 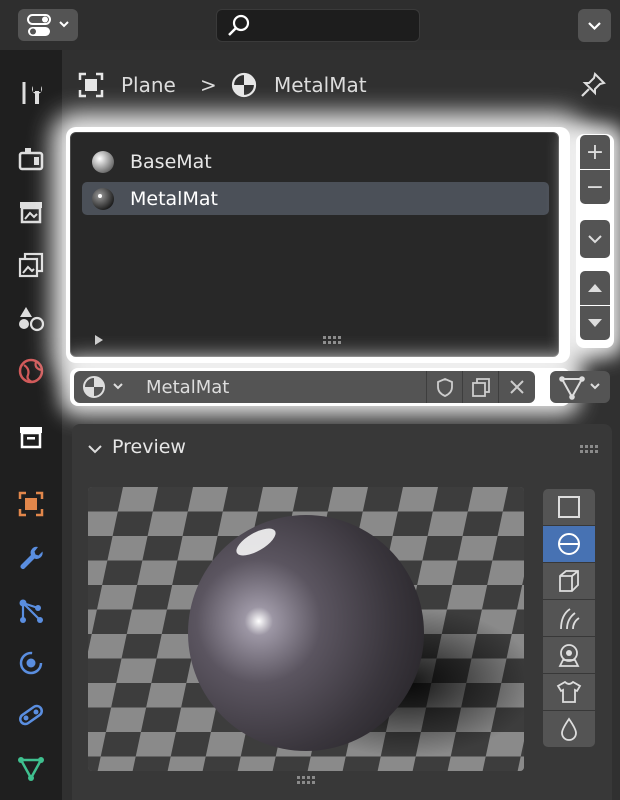 I want to click on world-icon, so click(x=31, y=371).